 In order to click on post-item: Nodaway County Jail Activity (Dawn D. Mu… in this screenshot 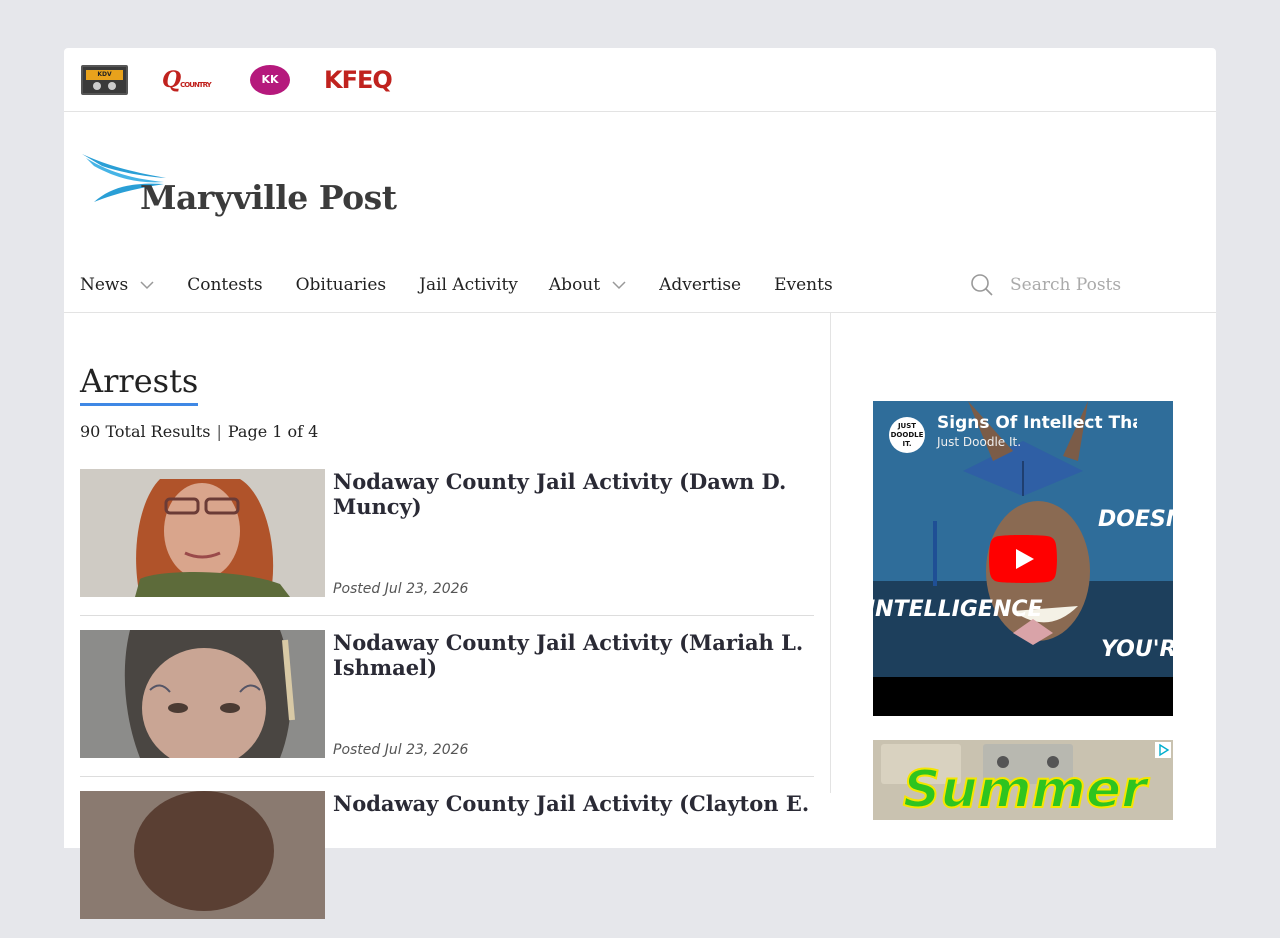, I will do `click(447, 535)`.